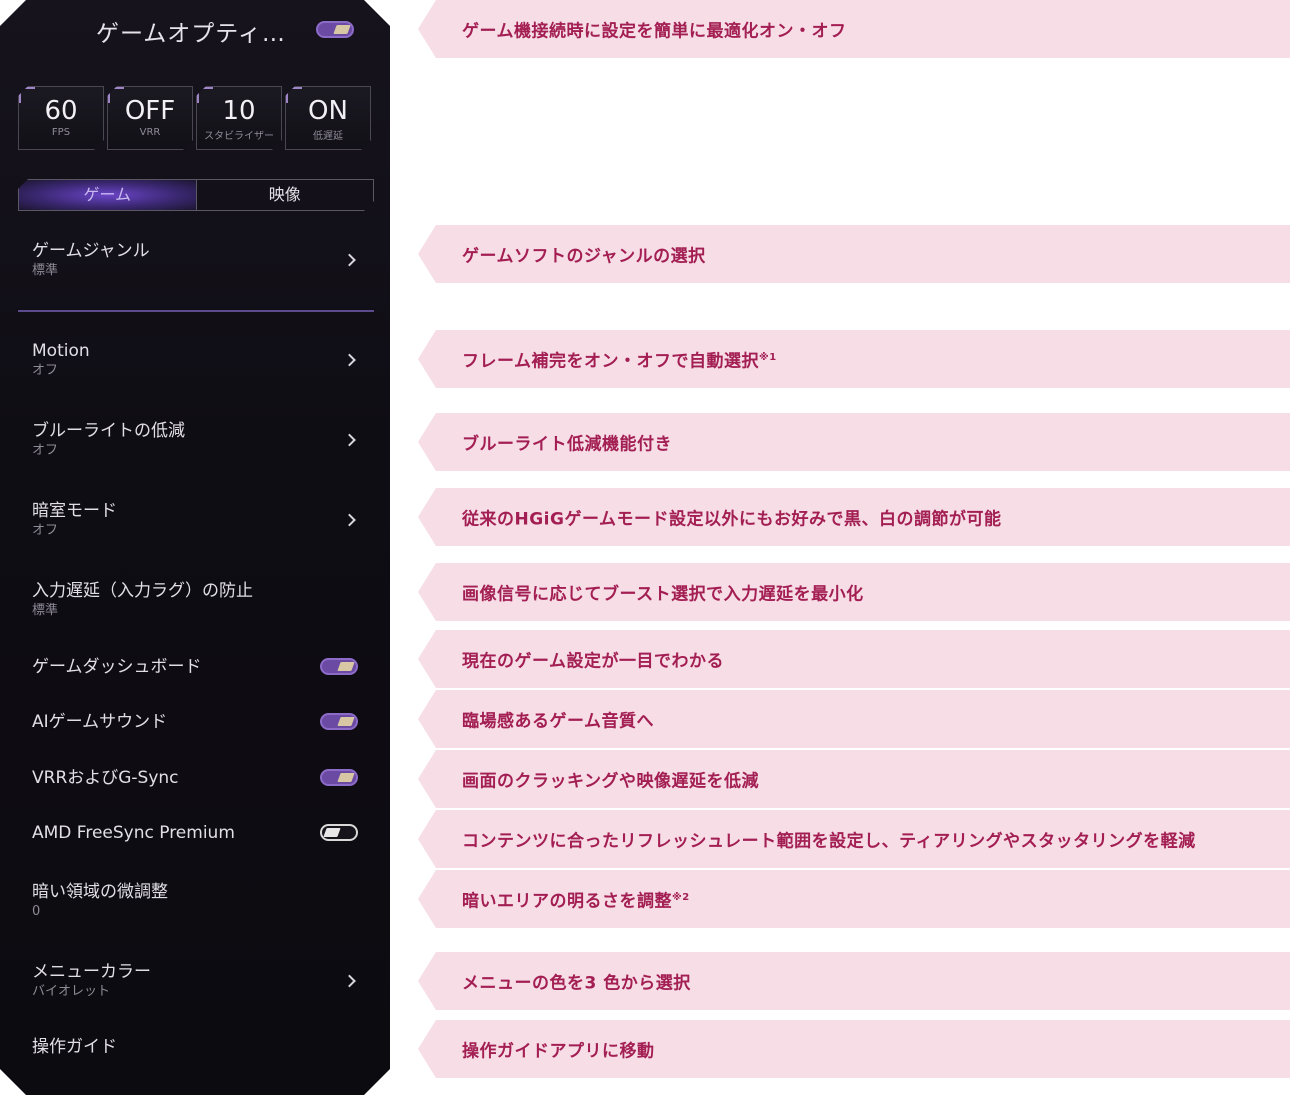  I want to click on callout-text: ゲーム機接続時に設定を簡単に最適化オン・オフ, so click(654, 31).